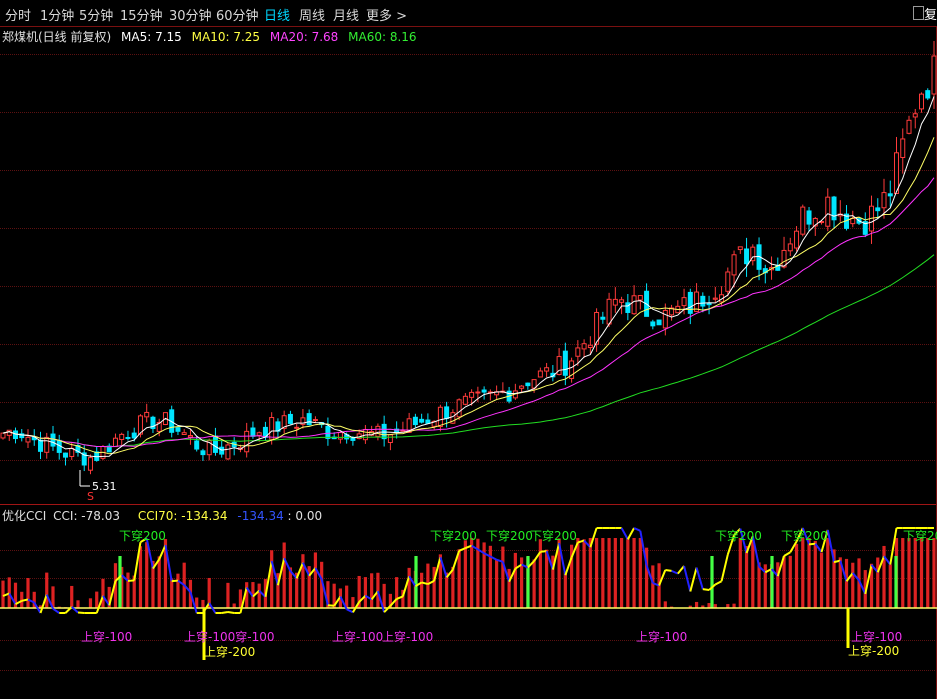 The width and height of the screenshot is (937, 699). I want to click on signal-cross-up-minus200: 上穿-200, so click(873, 650).